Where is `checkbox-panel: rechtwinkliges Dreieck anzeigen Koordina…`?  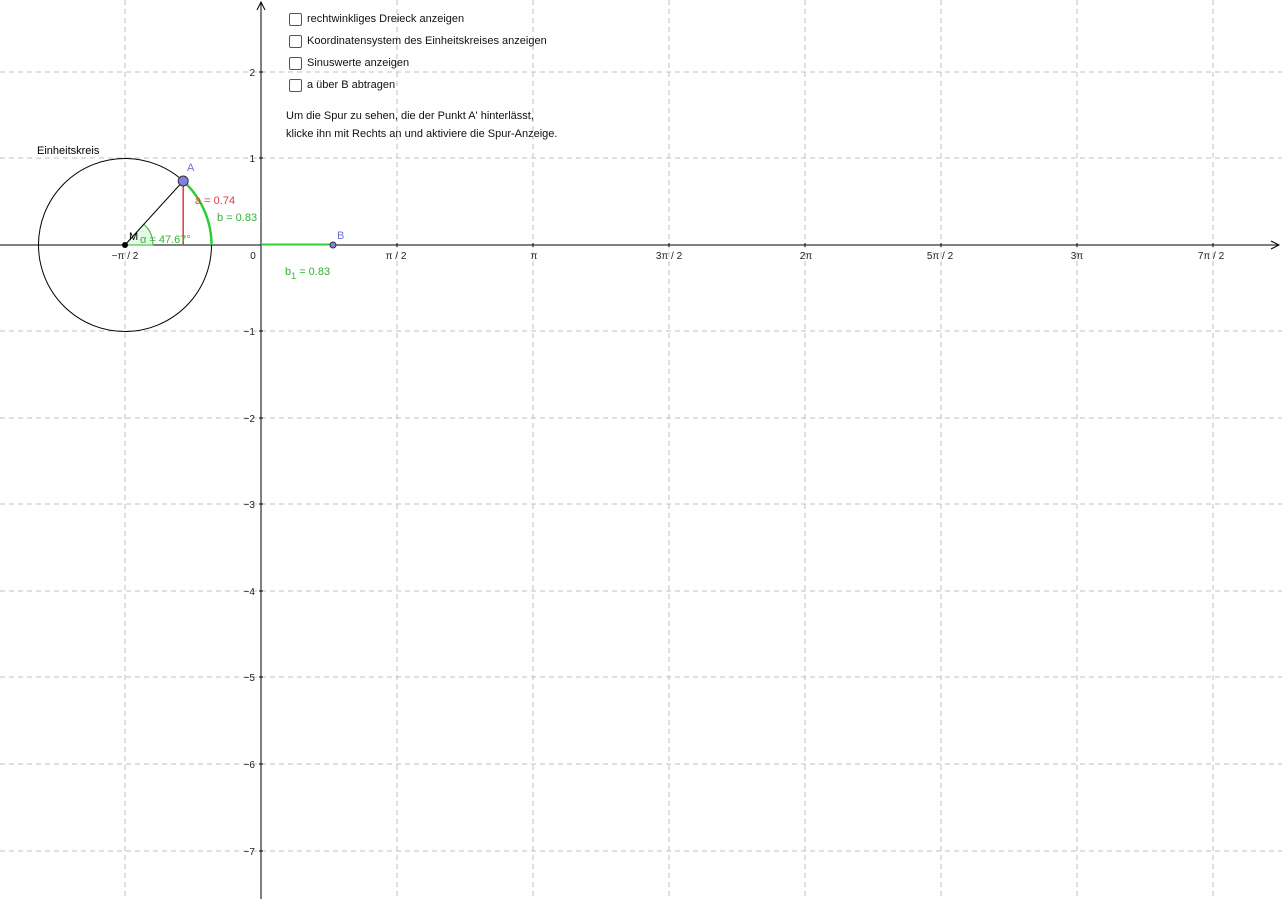 checkbox-panel: rechtwinkliges Dreieck anzeigen Koordina… is located at coordinates (418, 52).